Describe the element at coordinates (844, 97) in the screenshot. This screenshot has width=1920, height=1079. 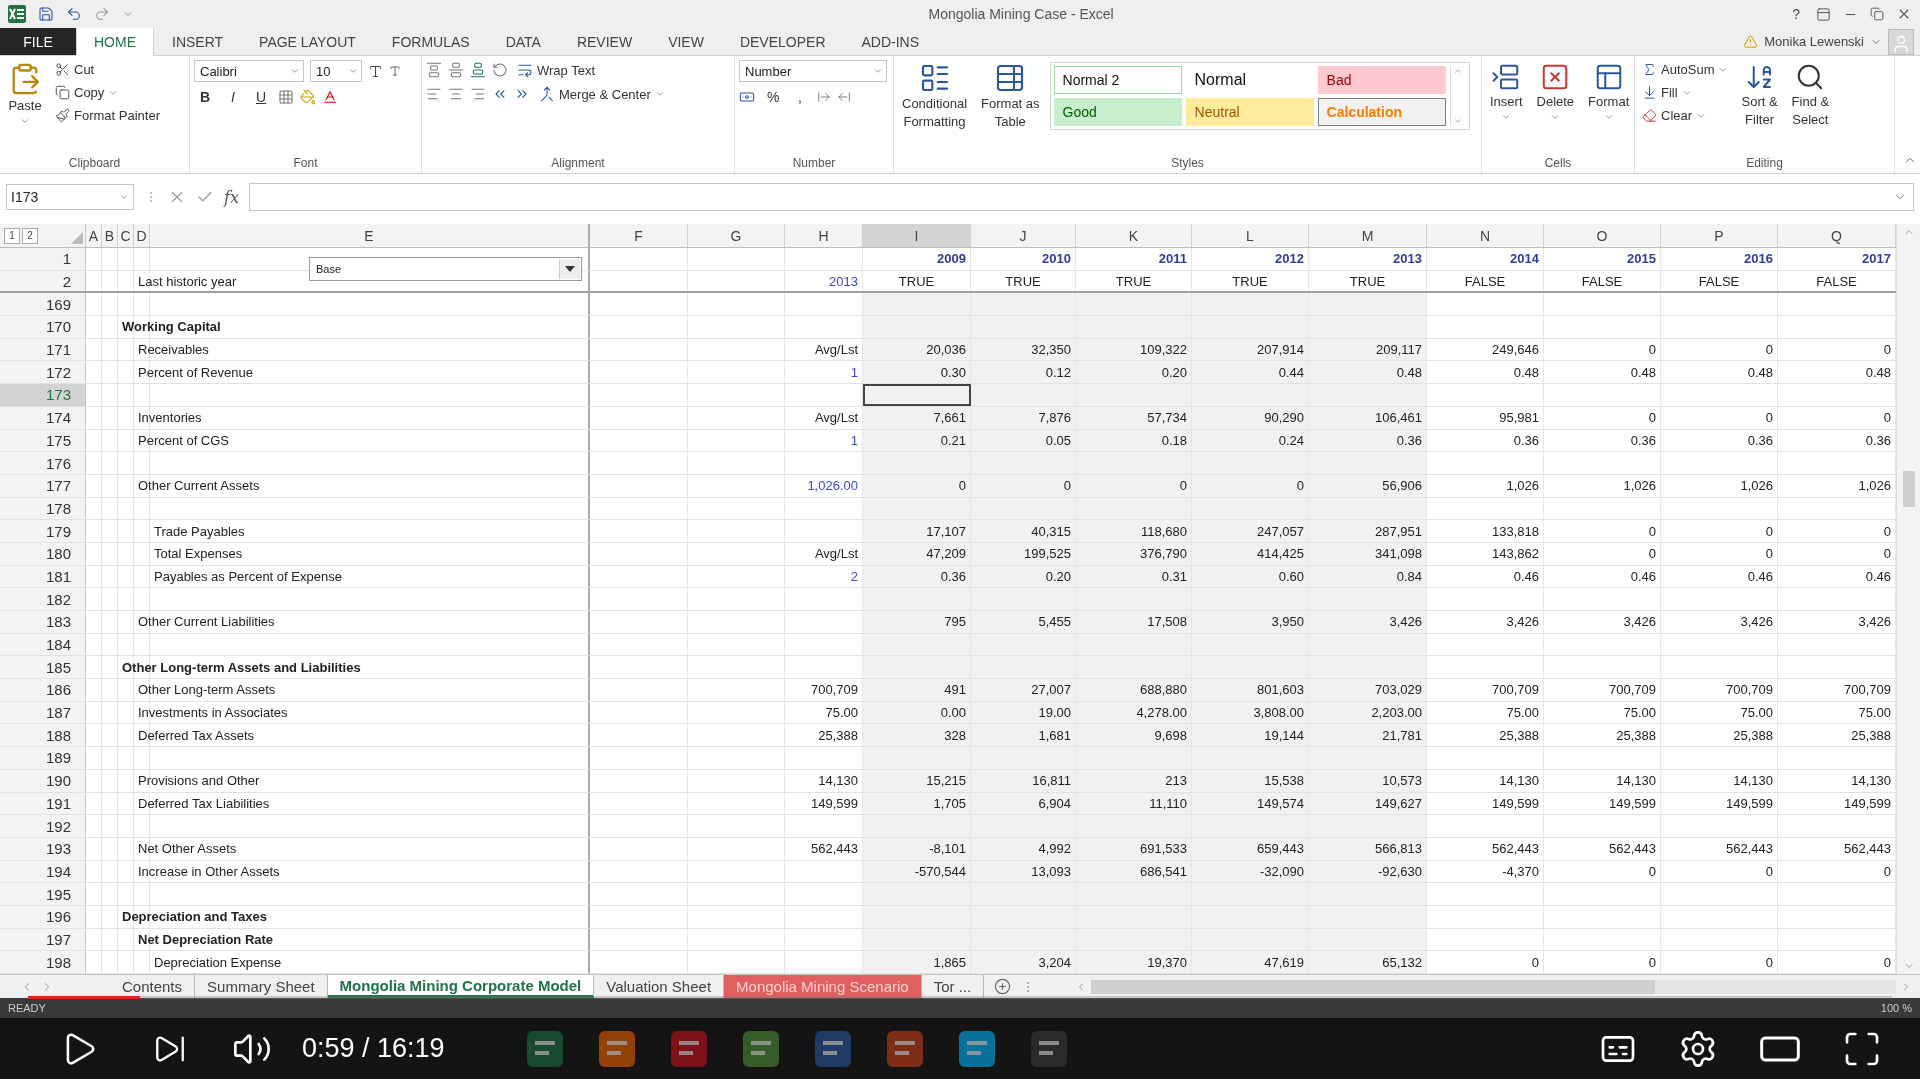
I see `decrease-decimal-icon` at that location.